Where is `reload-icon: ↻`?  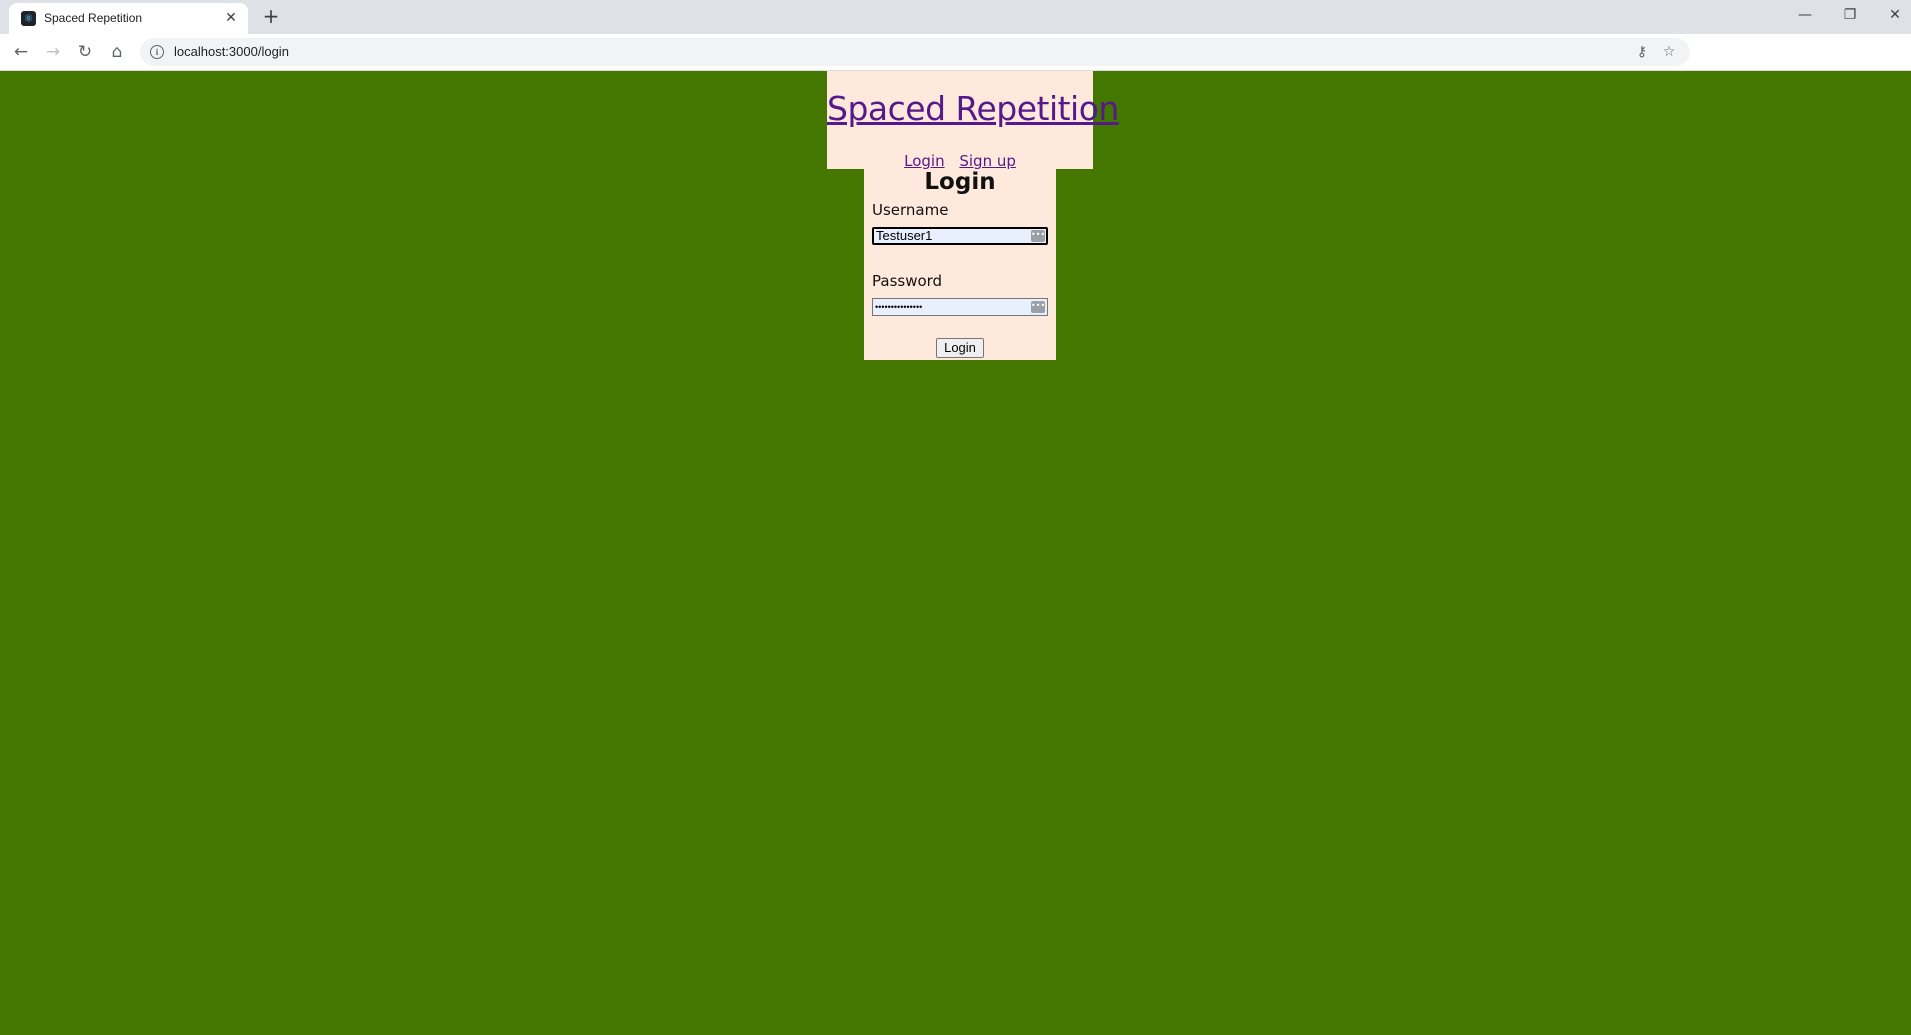
reload-icon: ↻ is located at coordinates (85, 52).